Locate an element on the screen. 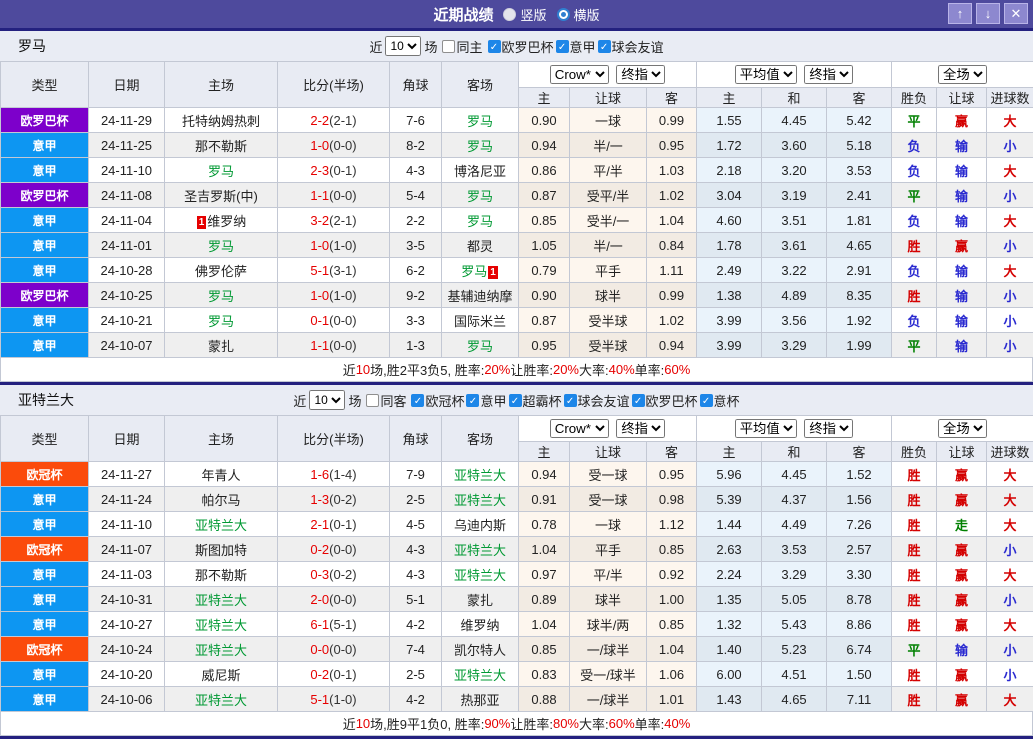  titlebar-buttons: ↑ ↓ ✕ is located at coordinates (988, 13).